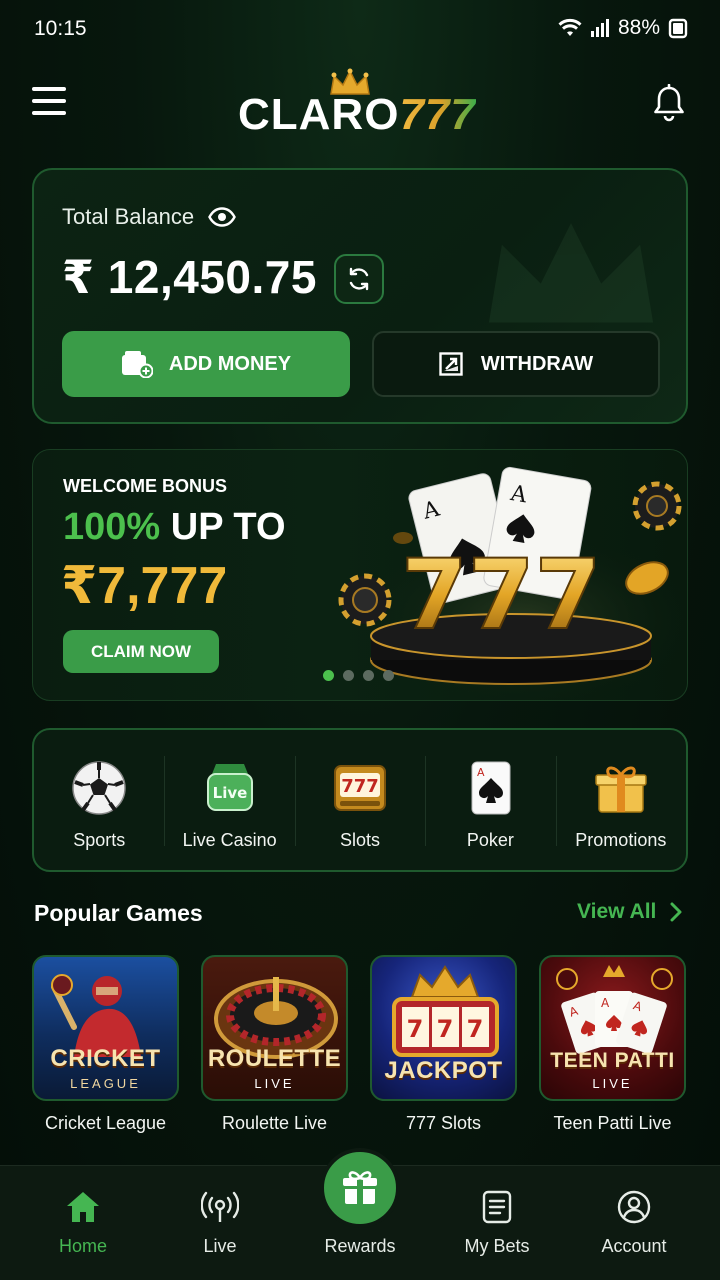 The image size is (720, 1280). What do you see at coordinates (669, 103) in the screenshot?
I see `bell-icon` at bounding box center [669, 103].